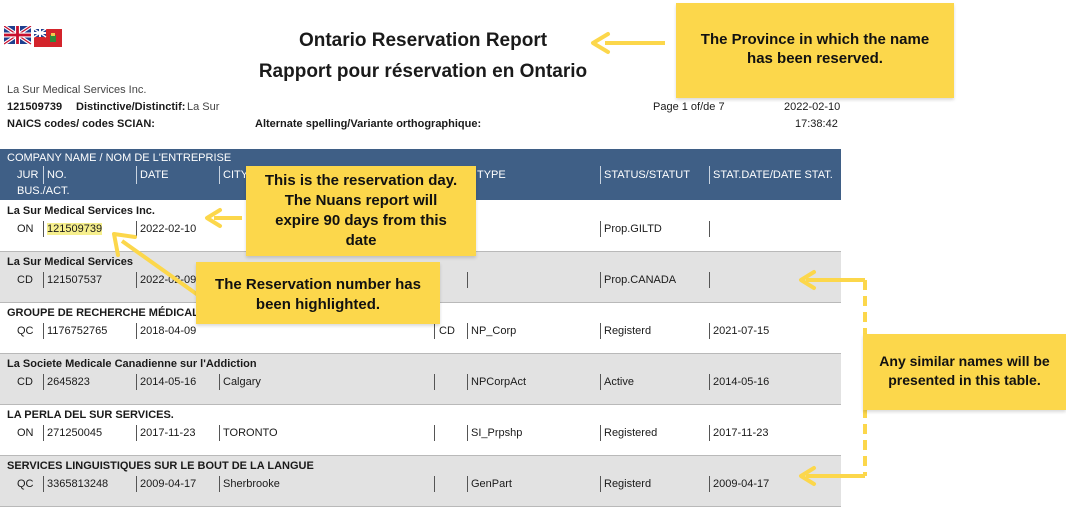  What do you see at coordinates (318, 304) in the screenshot?
I see `callout-number-line2: been highlighted.` at bounding box center [318, 304].